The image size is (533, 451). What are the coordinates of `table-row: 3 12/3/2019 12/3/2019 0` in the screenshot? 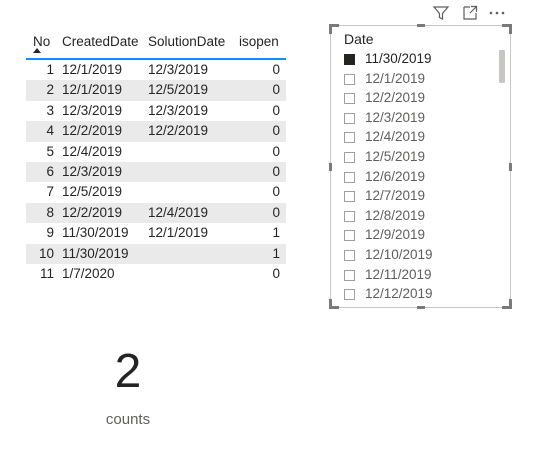 It's located at (156, 111).